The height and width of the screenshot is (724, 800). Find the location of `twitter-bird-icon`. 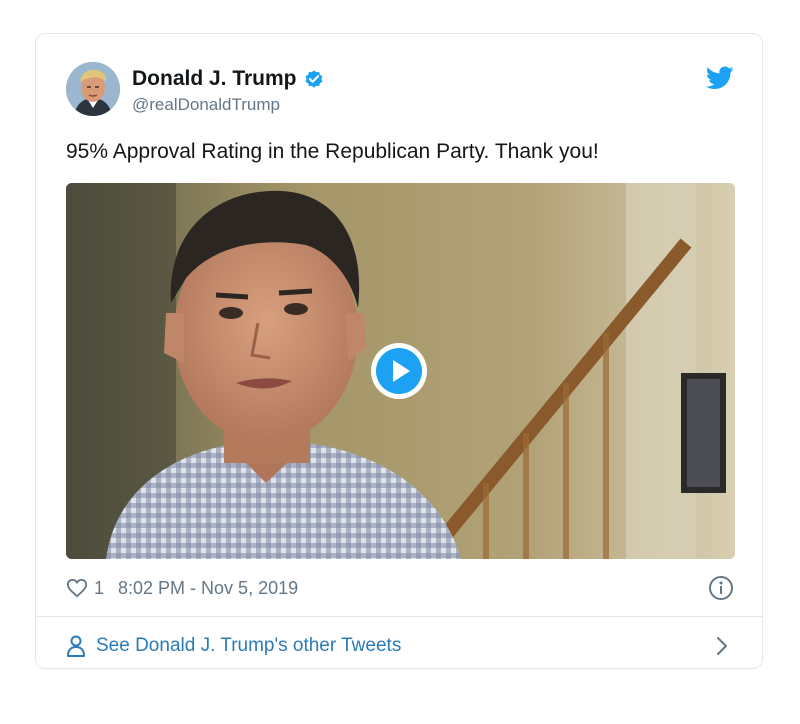

twitter-bird-icon is located at coordinates (719, 78).